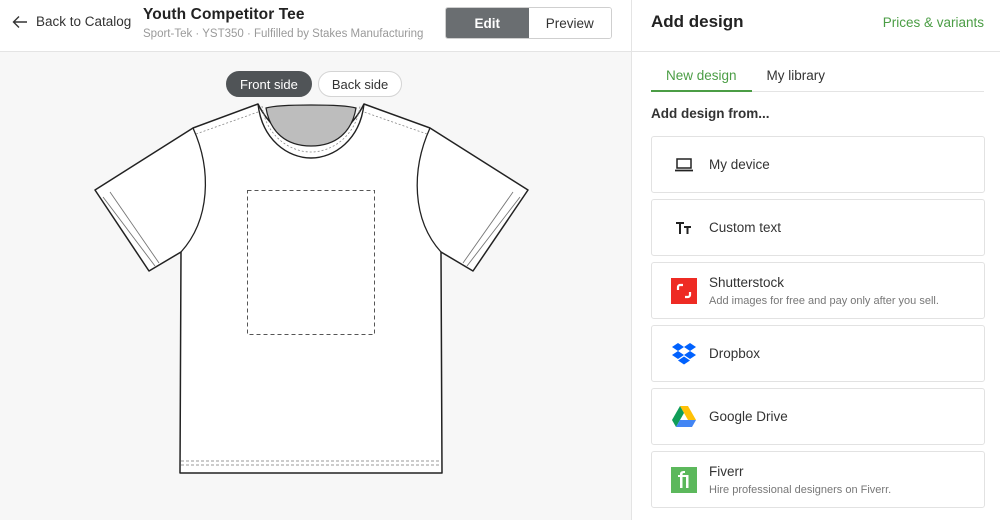 The height and width of the screenshot is (520, 1000). What do you see at coordinates (726, 471) in the screenshot?
I see `source-name: Fiverr` at bounding box center [726, 471].